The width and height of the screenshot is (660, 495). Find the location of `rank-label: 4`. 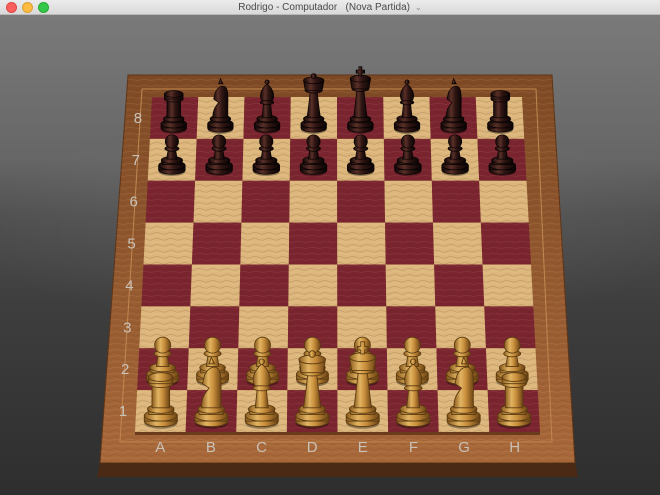

rank-label: 4 is located at coordinates (129, 285).